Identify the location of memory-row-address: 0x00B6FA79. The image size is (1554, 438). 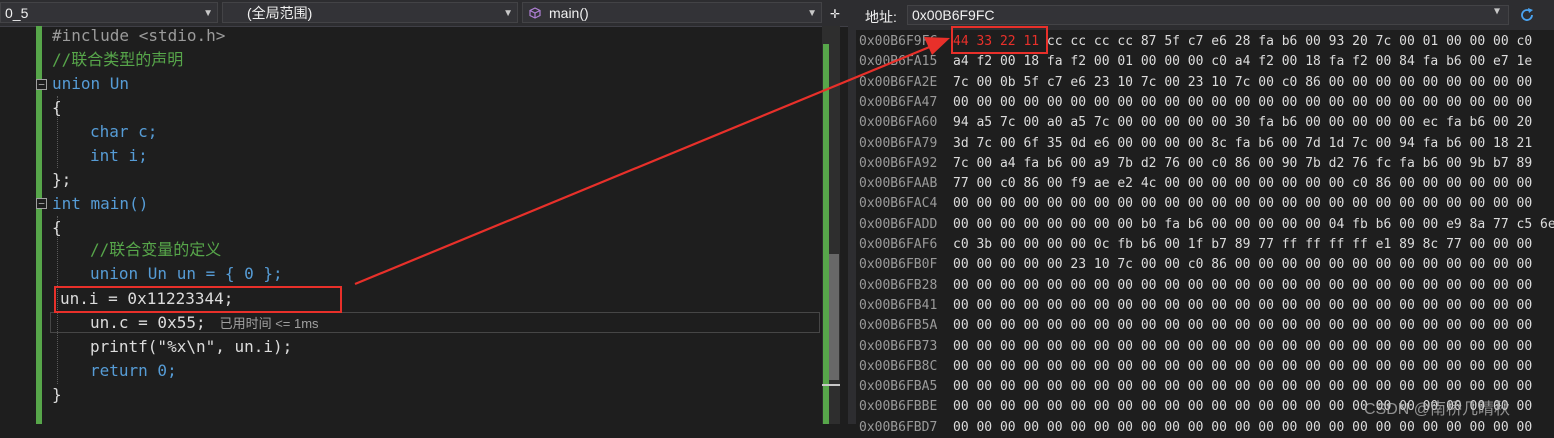
(898, 143).